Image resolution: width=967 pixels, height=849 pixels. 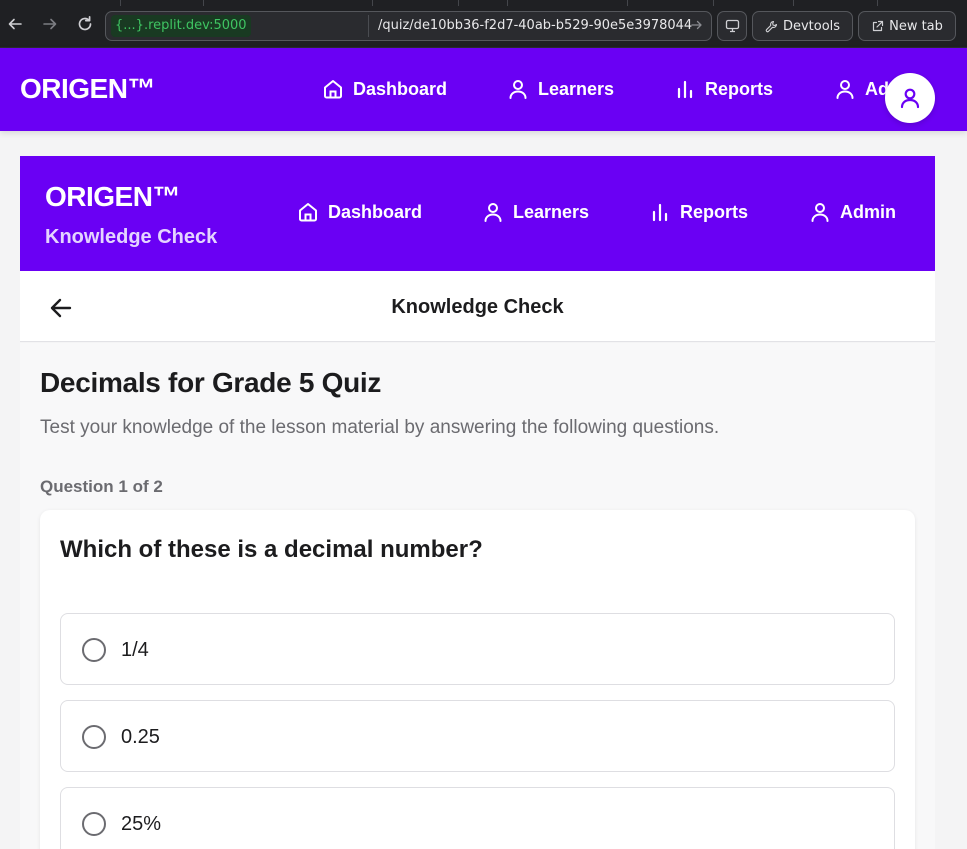 I want to click on nav-reports: Reports, so click(x=723, y=89).